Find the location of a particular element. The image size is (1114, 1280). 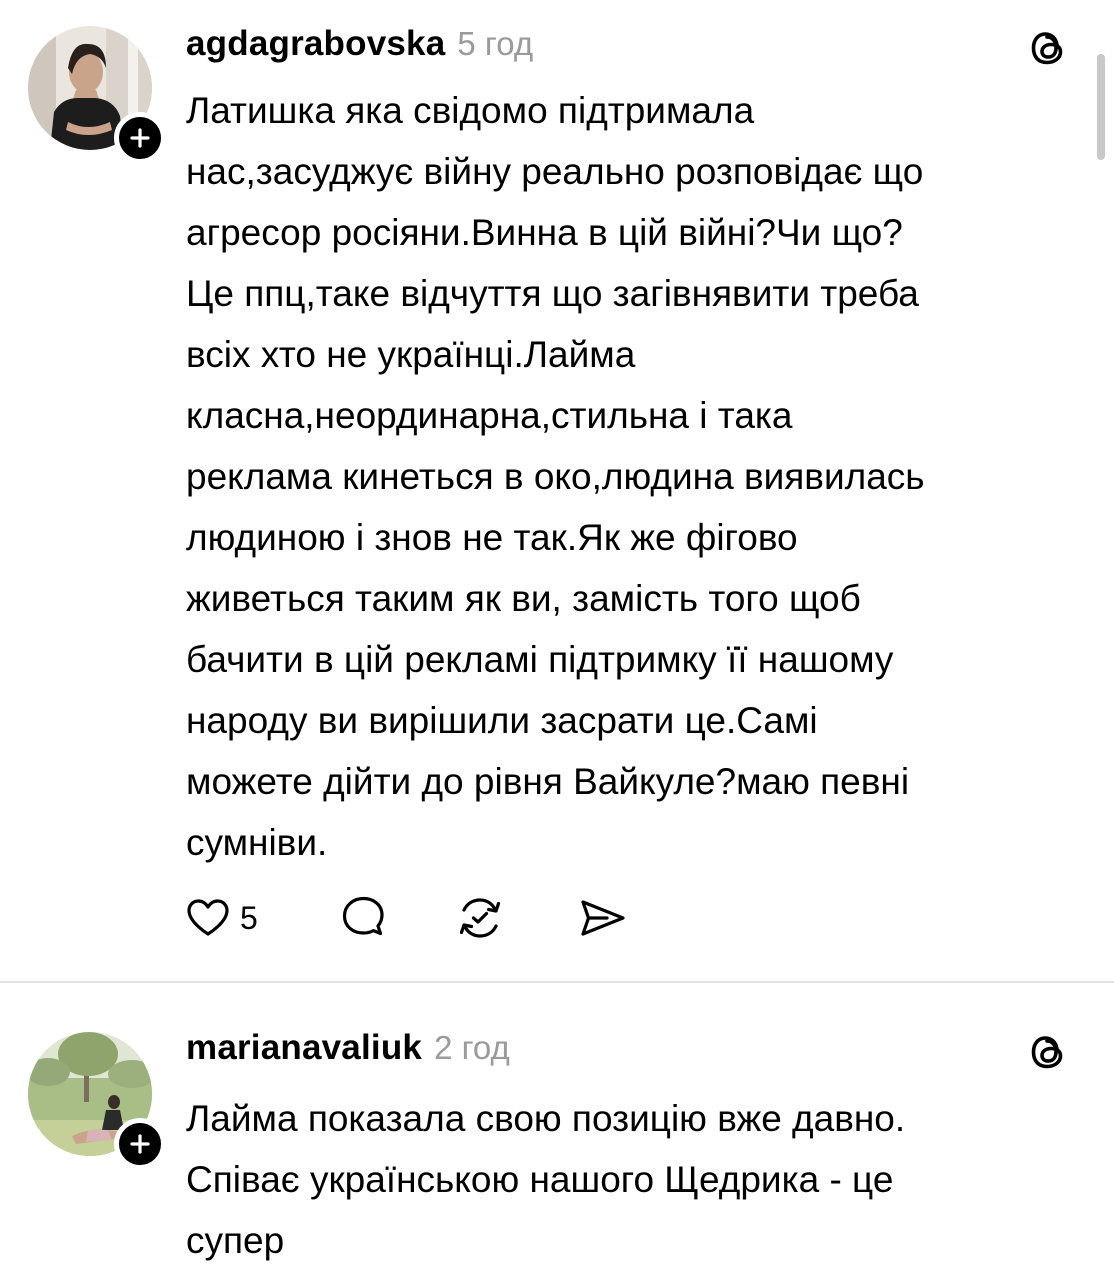

post-header: agdagrabovska 5 год is located at coordinates (359, 46).